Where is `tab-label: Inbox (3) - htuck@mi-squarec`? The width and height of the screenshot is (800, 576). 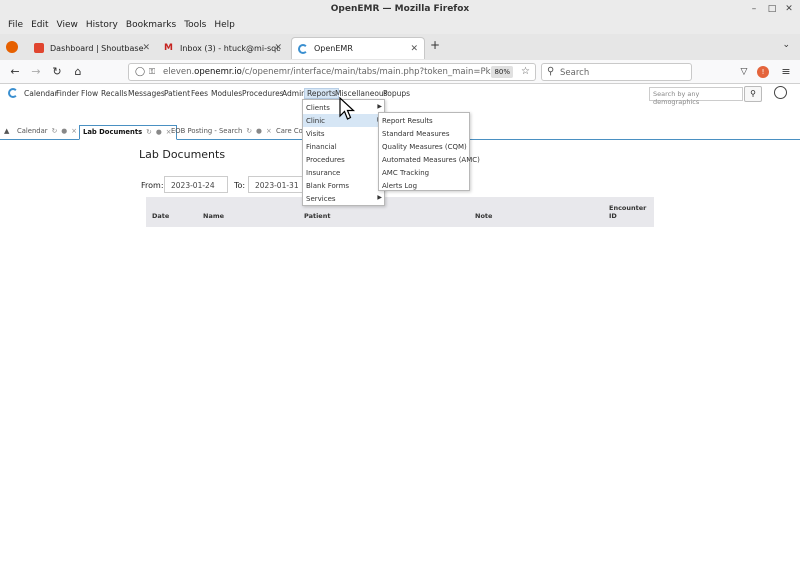
tab-label: Inbox (3) - htuck@mi-squarec is located at coordinates (230, 48).